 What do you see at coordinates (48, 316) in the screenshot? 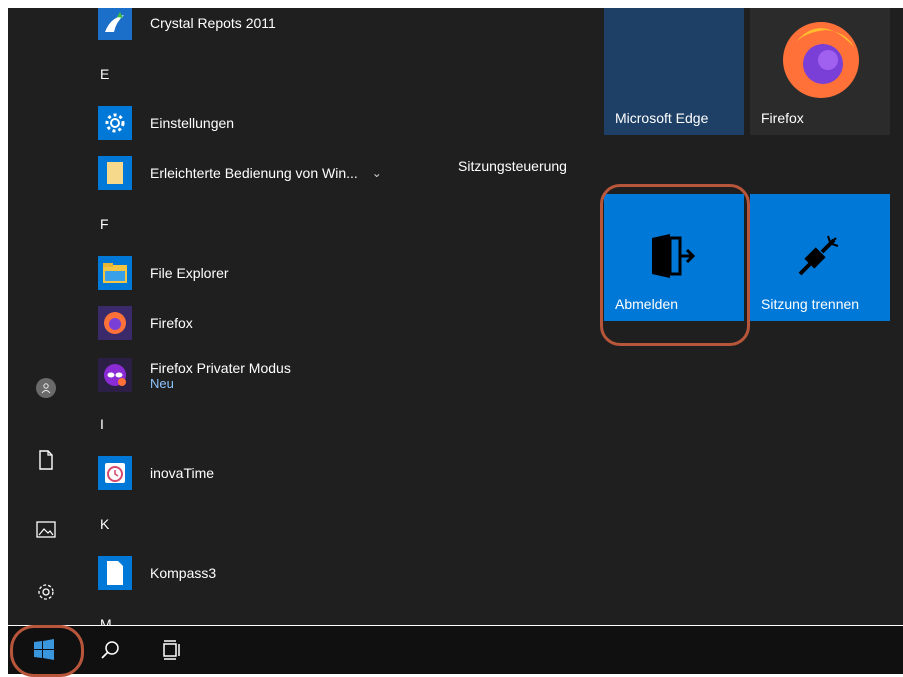
I see `start-left-rail` at bounding box center [48, 316].